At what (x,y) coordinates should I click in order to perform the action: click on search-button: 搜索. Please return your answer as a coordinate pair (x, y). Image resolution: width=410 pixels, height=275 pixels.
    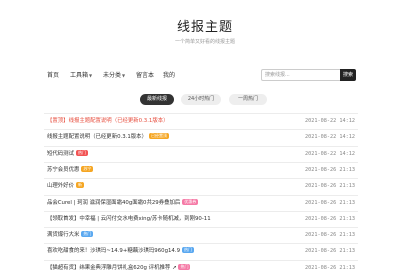
    Looking at the image, I should click on (348, 75).